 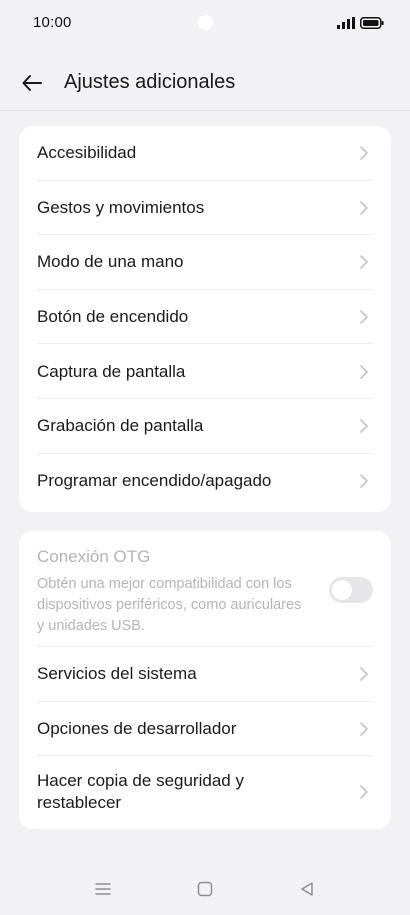 I want to click on header-divider, so click(x=205, y=110).